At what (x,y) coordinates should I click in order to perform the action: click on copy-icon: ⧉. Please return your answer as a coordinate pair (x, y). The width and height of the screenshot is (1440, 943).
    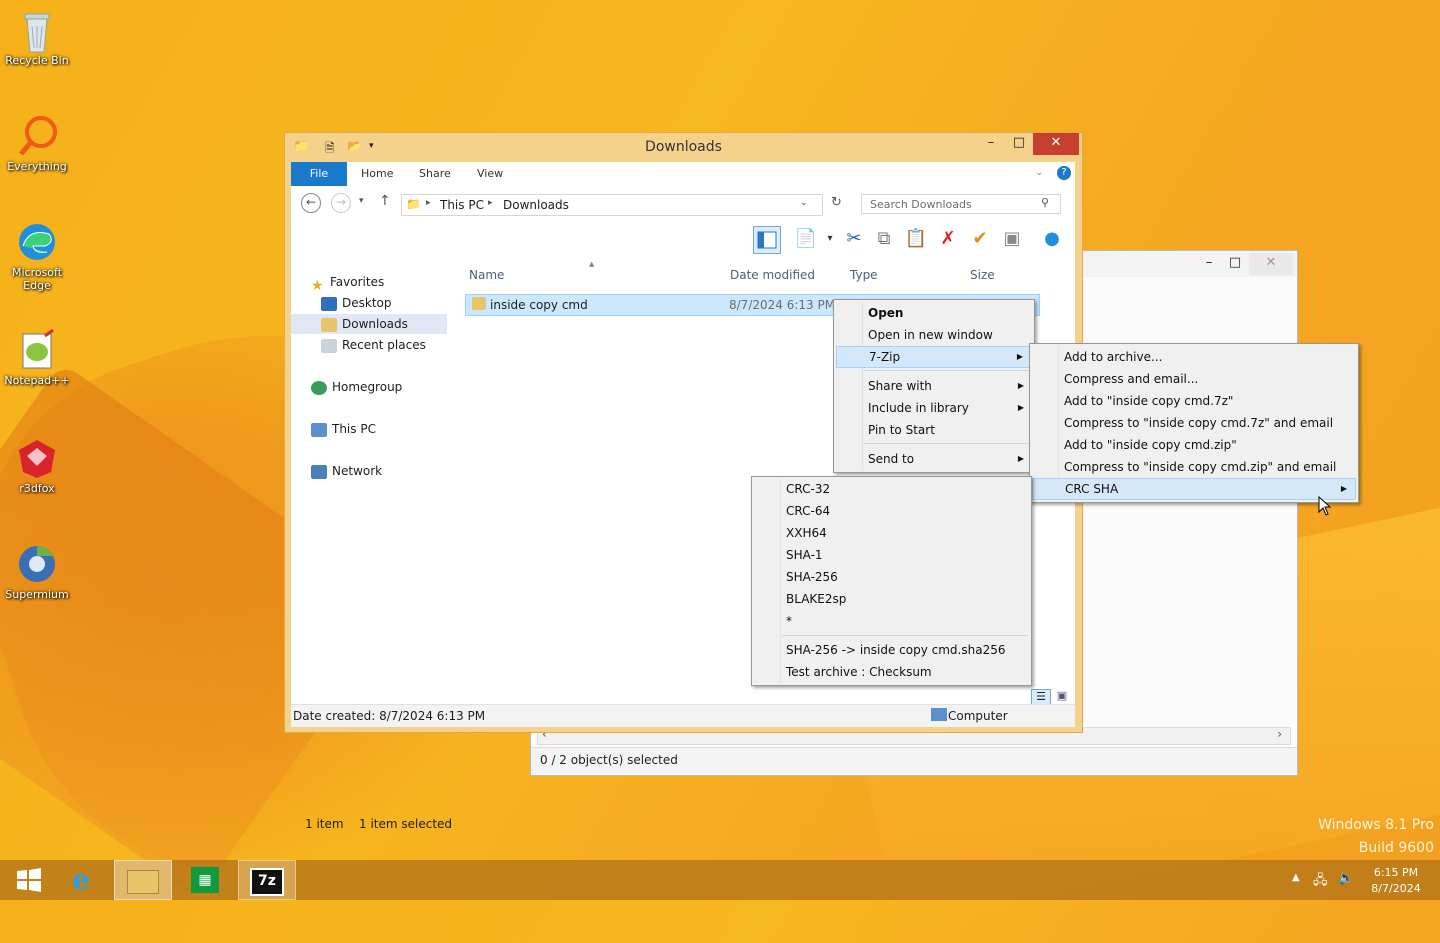
    Looking at the image, I should click on (884, 239).